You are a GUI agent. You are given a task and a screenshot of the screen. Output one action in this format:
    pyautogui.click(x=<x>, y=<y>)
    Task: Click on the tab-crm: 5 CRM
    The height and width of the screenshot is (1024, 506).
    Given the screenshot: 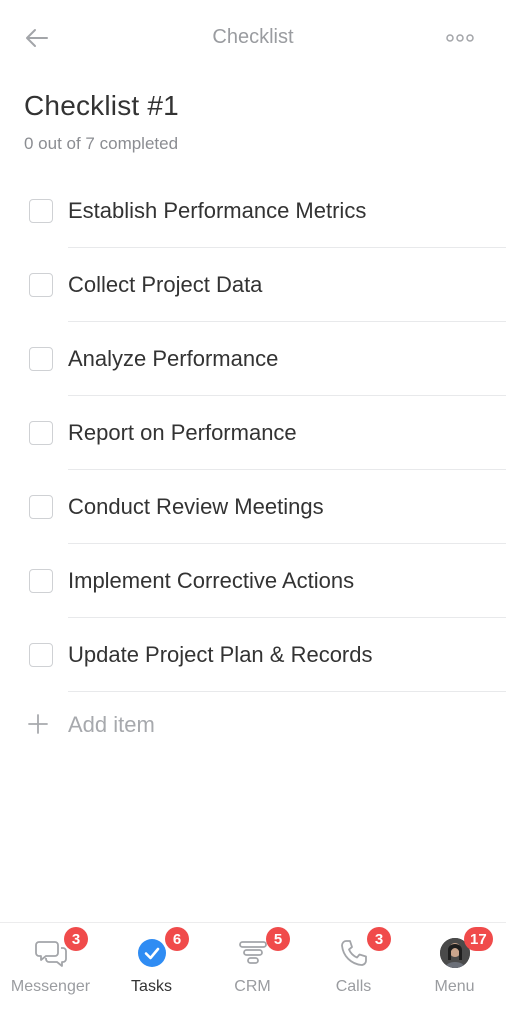 What is the action you would take?
    pyautogui.click(x=252, y=973)
    